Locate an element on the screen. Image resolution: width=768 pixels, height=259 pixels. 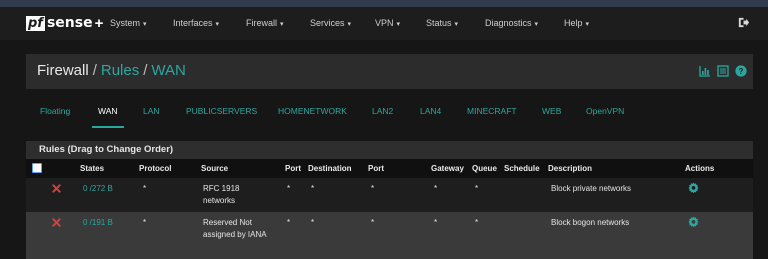
nav-label: Help is located at coordinates (573, 23).